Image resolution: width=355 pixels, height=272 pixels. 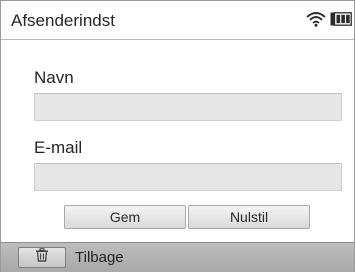 What do you see at coordinates (341, 21) in the screenshot?
I see `battery-icon` at bounding box center [341, 21].